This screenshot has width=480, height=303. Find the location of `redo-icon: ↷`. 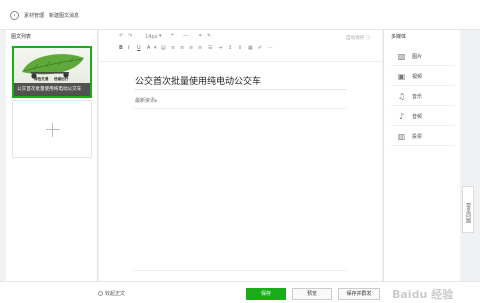

redo-icon: ↷ is located at coordinates (130, 36).